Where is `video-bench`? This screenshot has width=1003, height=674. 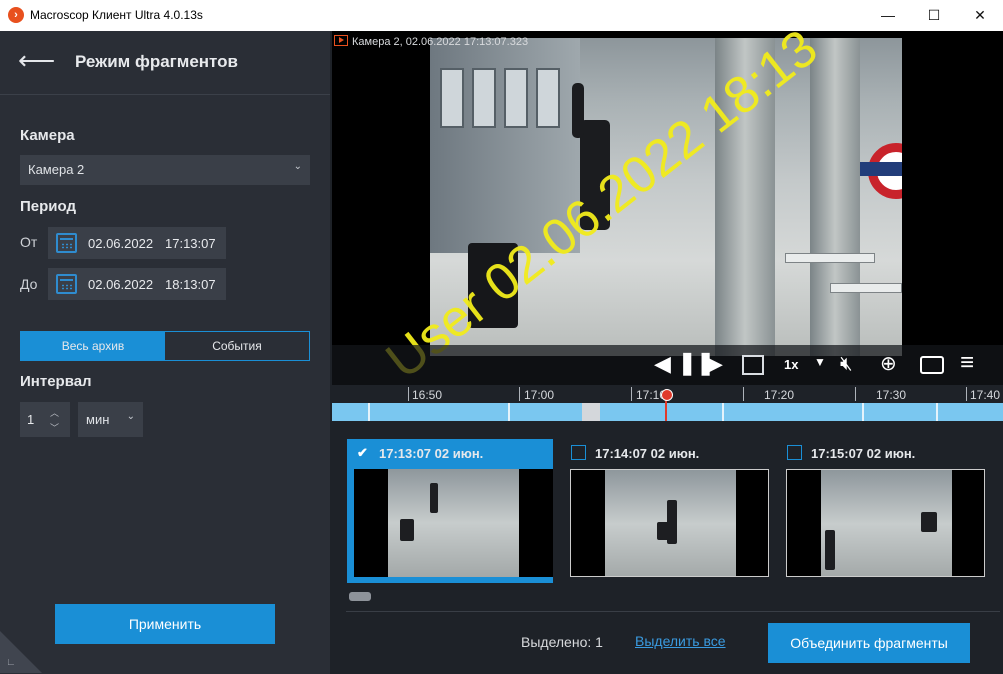 video-bench is located at coordinates (830, 258).